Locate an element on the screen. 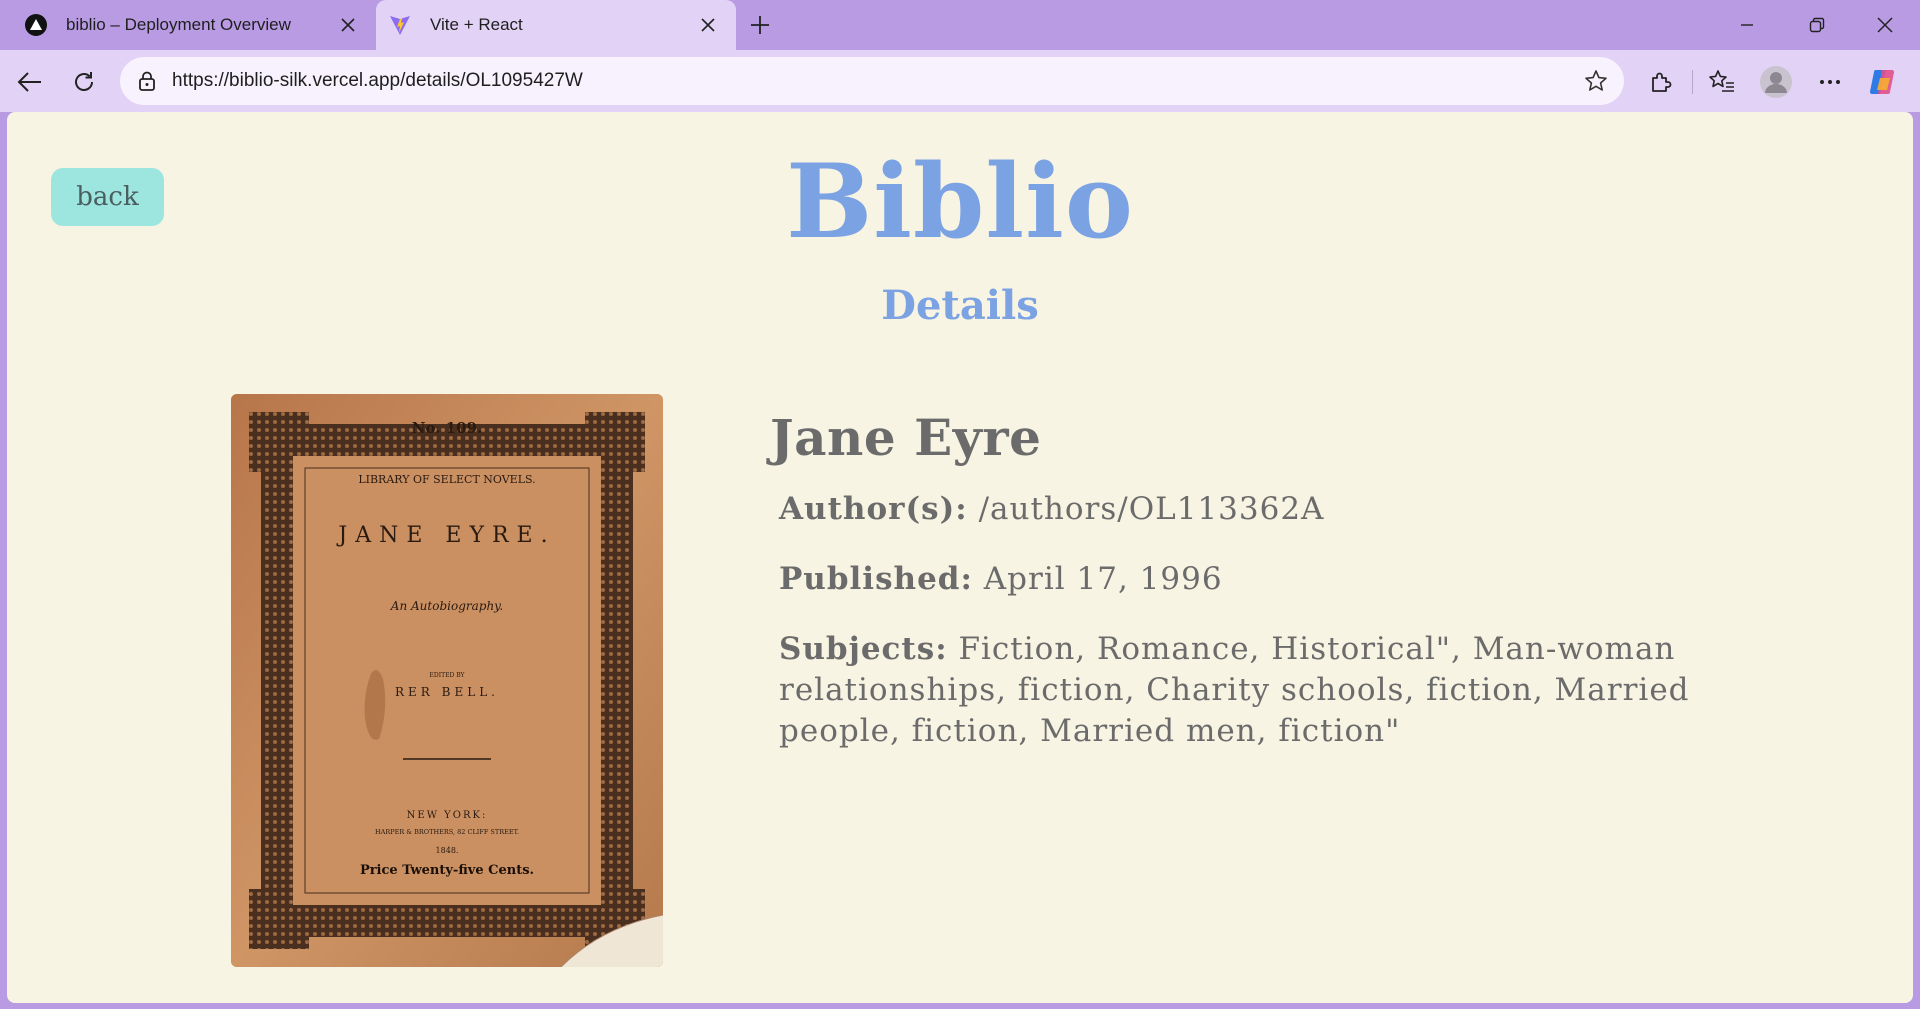  arrow-left-icon is located at coordinates (29, 82).